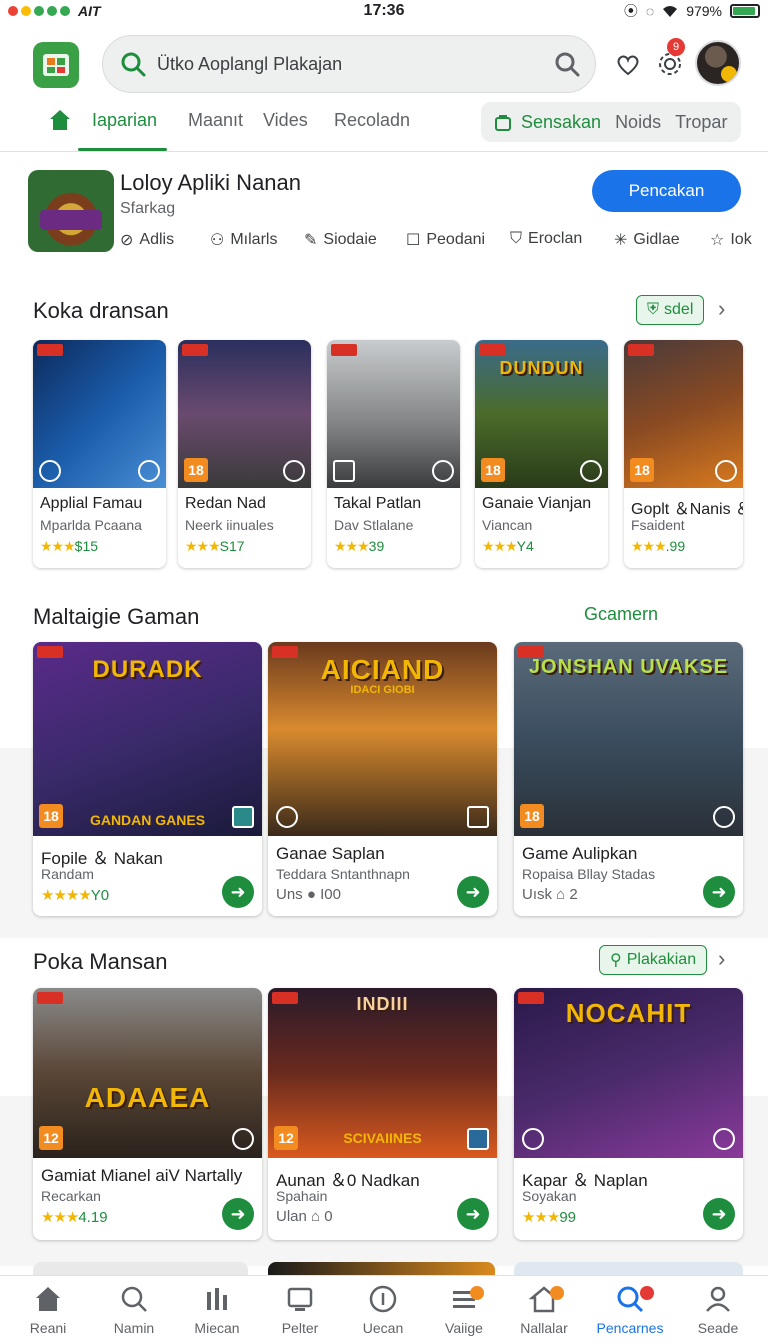 This screenshot has height=1344, width=768. What do you see at coordinates (616, 960) in the screenshot?
I see `lock-icon: ⚲` at bounding box center [616, 960].